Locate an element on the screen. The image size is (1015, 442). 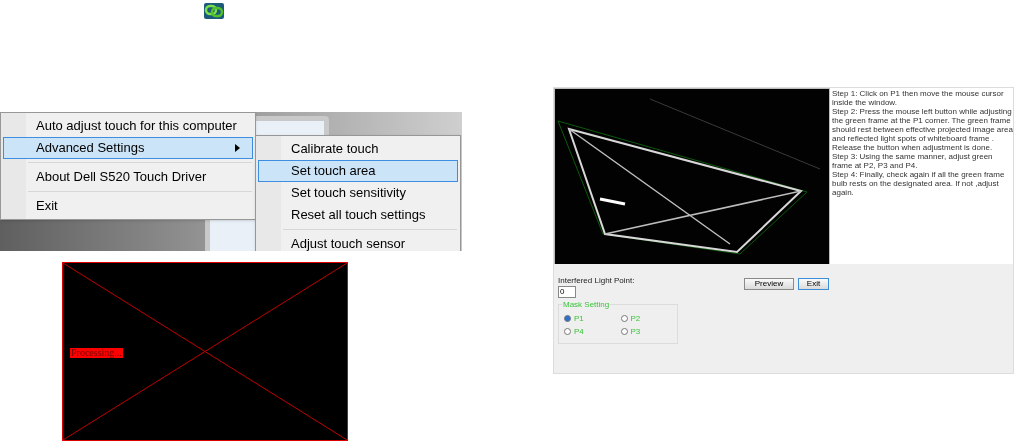
menu-item: Advanced Settings is located at coordinates (128, 148).